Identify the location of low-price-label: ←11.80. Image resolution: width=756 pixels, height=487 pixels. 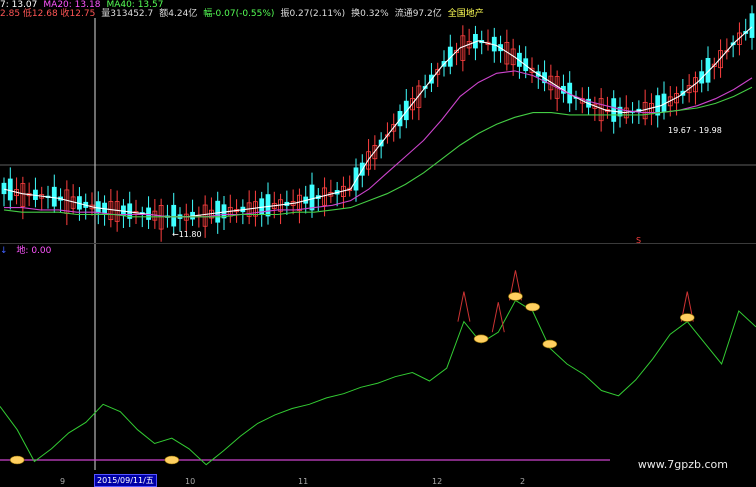
(187, 234).